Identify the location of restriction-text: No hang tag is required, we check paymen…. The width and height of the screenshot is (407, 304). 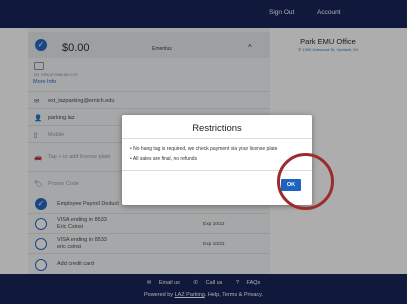
(205, 149).